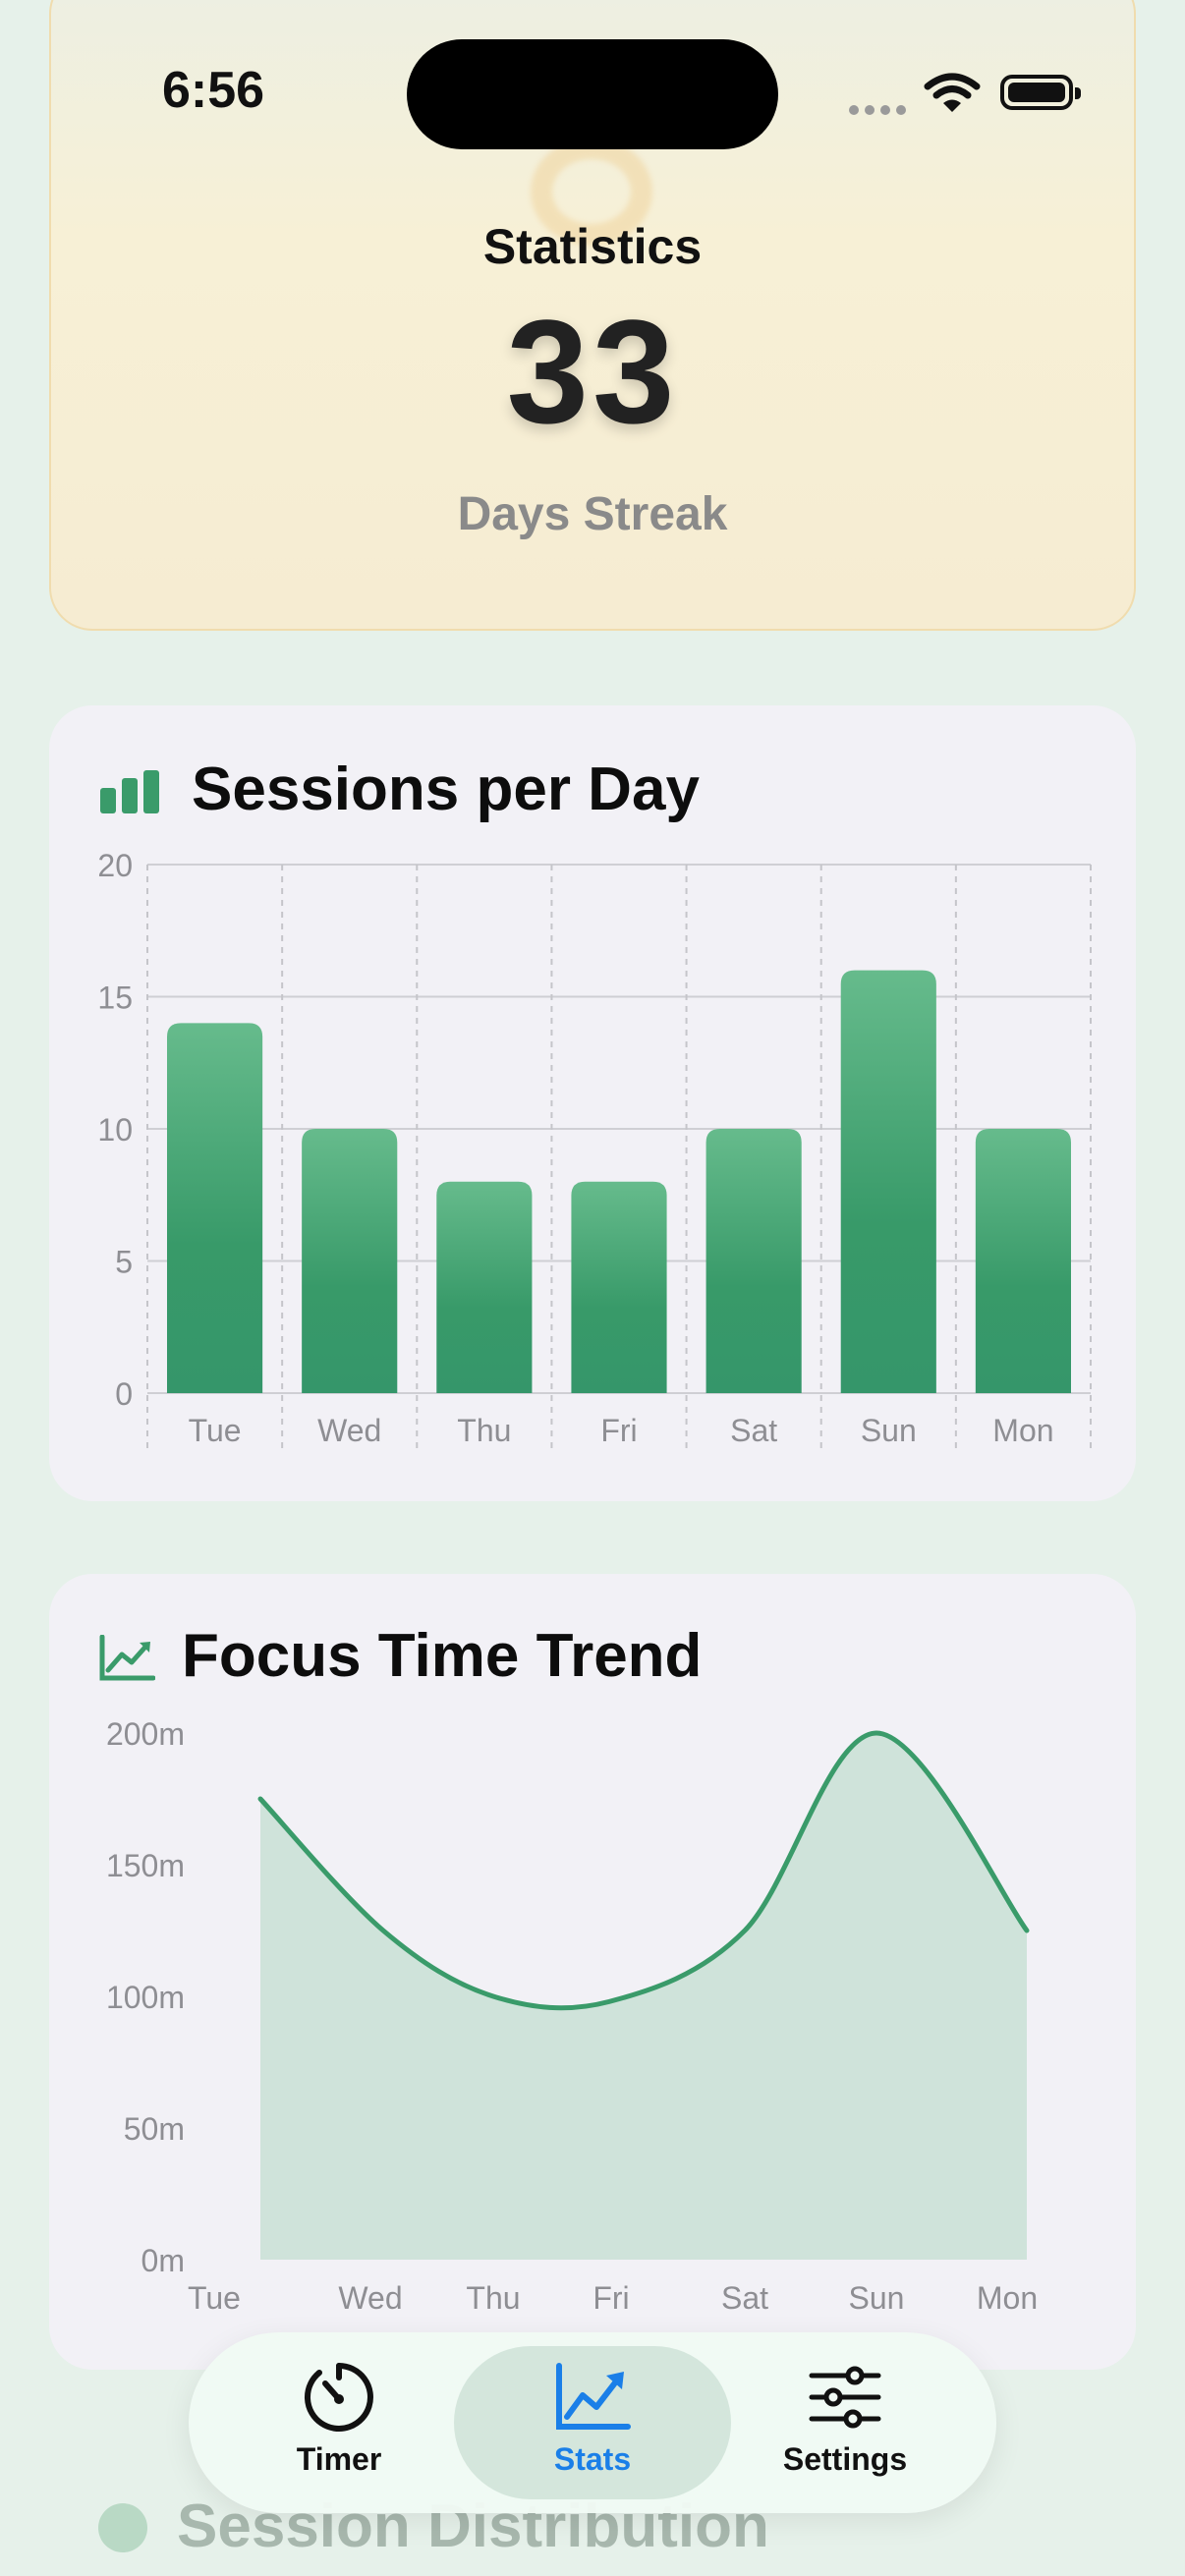  I want to click on sliders-icon, so click(845, 2397).